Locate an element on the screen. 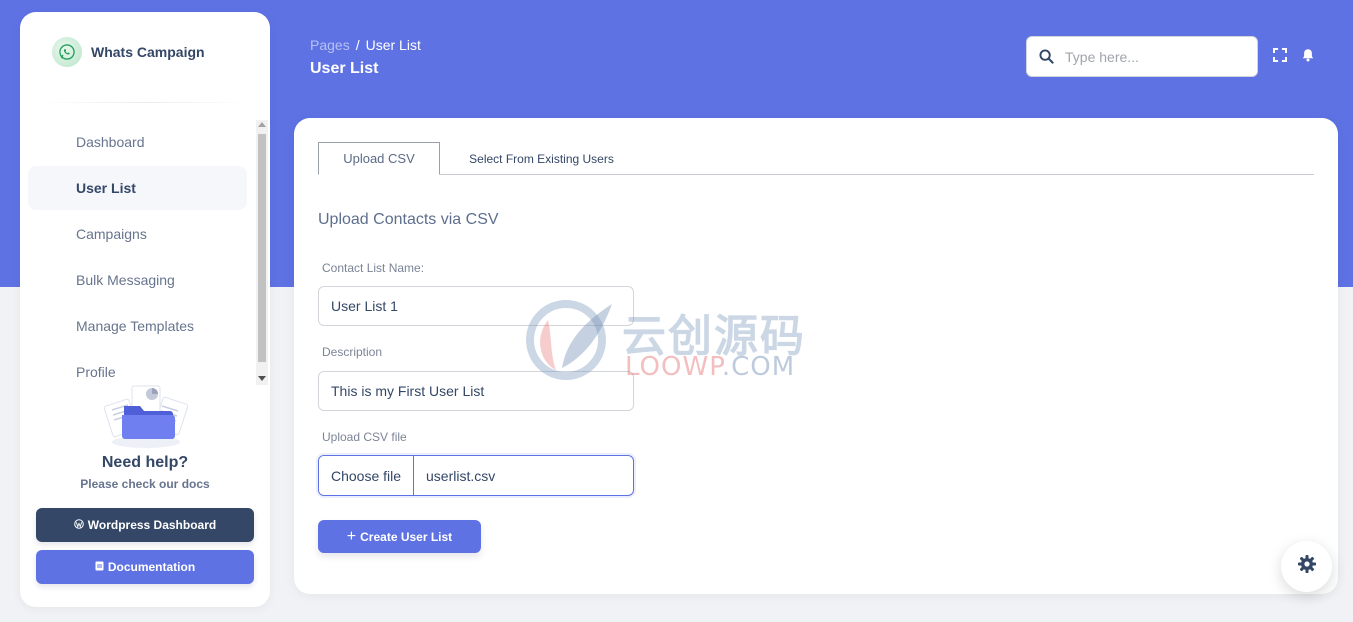 Image resolution: width=1353 pixels, height=622 pixels. scroll-down-arrow-icon is located at coordinates (262, 378).